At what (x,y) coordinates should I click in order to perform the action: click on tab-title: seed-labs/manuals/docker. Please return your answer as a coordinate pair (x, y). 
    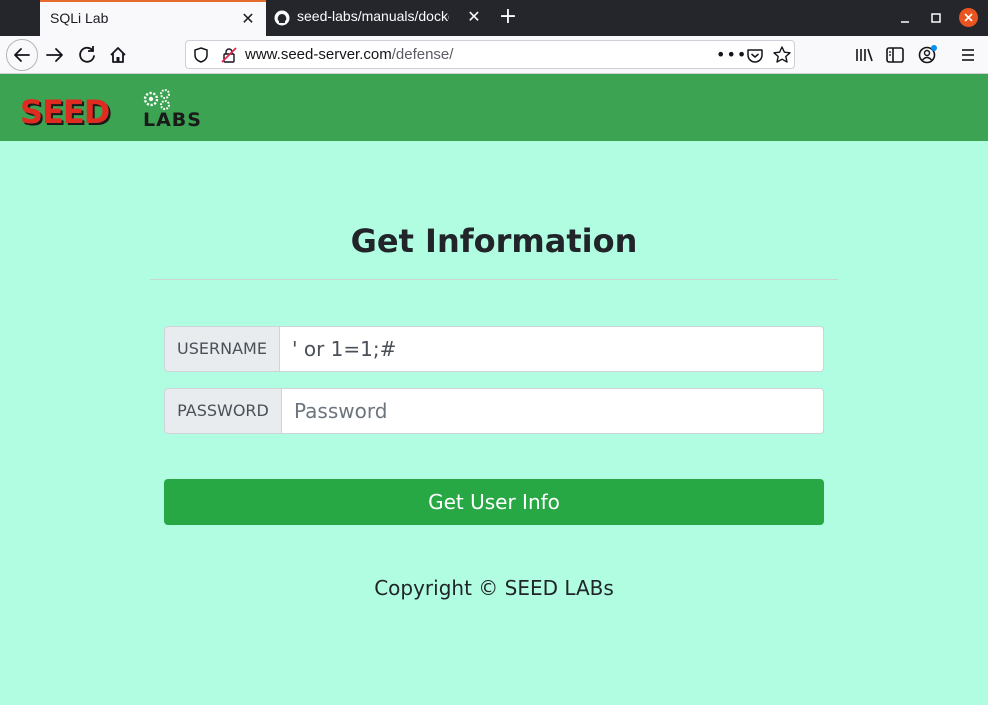
    Looking at the image, I should click on (373, 16).